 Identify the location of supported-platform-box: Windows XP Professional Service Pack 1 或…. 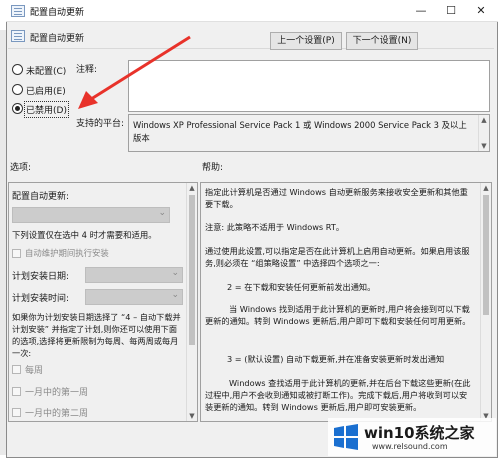
(309, 133).